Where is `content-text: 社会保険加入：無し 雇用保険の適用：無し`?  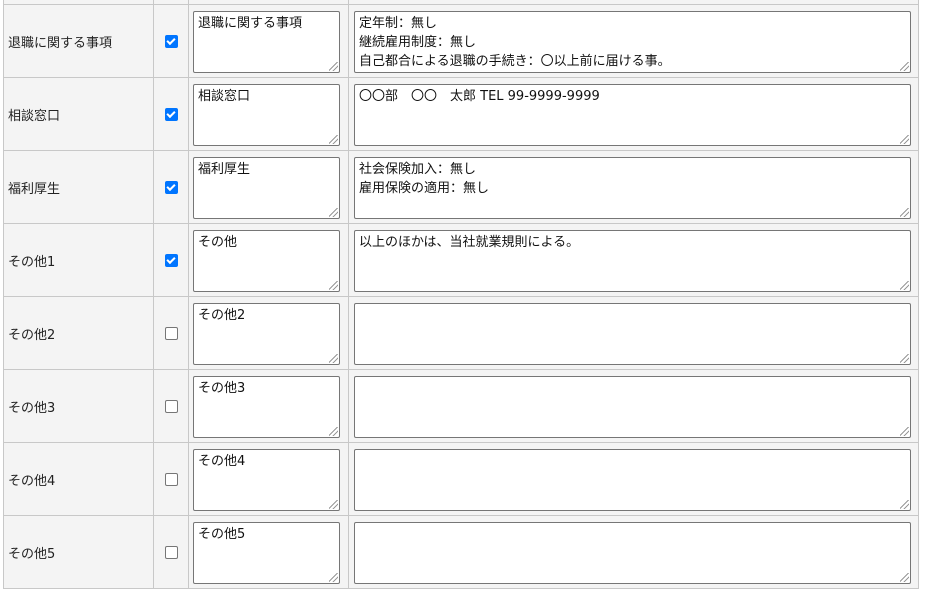
content-text: 社会保険加入：無し 雇用保険の適用：無し is located at coordinates (424, 179).